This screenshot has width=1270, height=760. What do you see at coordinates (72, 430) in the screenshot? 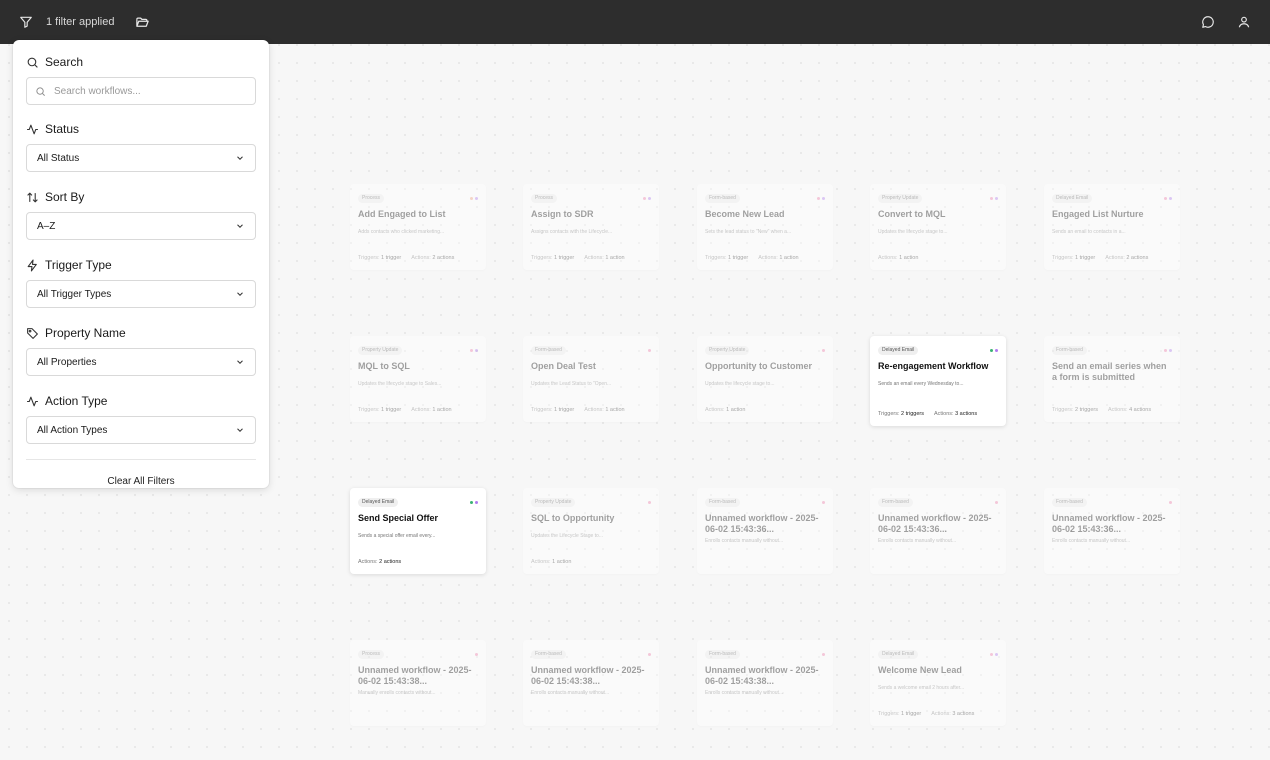
I see `action-select-value: All Action Types` at bounding box center [72, 430].